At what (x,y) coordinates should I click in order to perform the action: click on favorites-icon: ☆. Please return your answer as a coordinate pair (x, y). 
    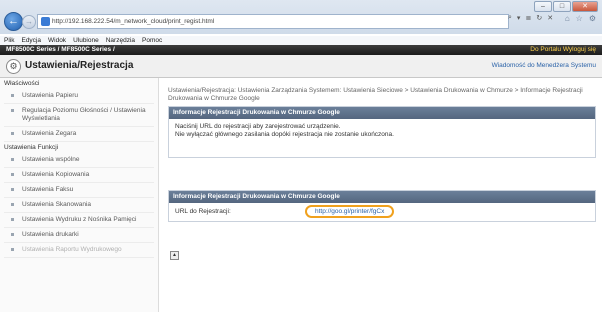
    Looking at the image, I should click on (579, 18).